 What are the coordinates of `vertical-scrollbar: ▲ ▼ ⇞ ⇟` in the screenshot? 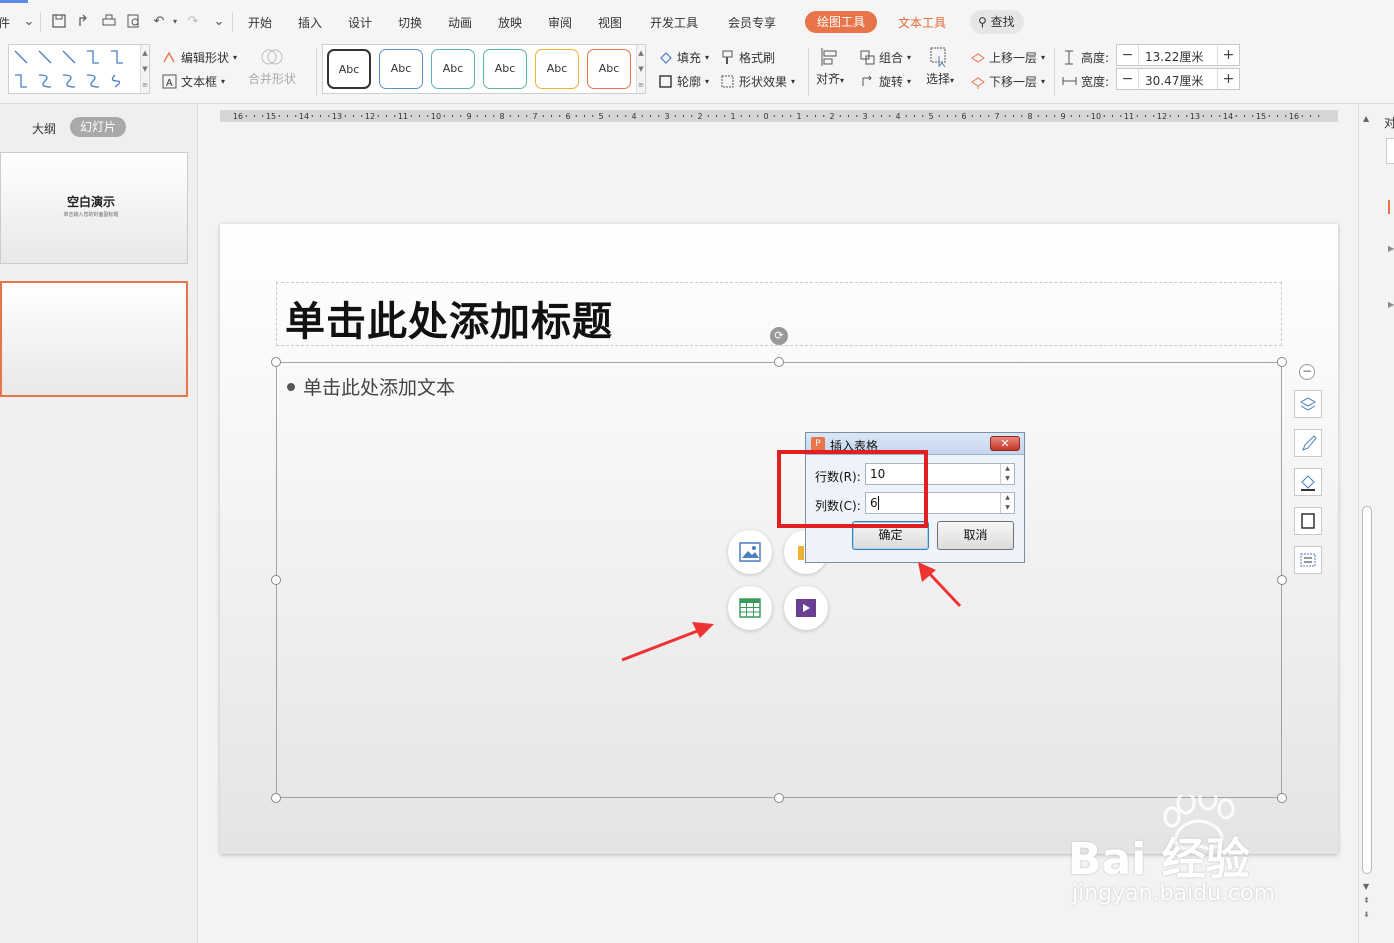 It's located at (1367, 516).